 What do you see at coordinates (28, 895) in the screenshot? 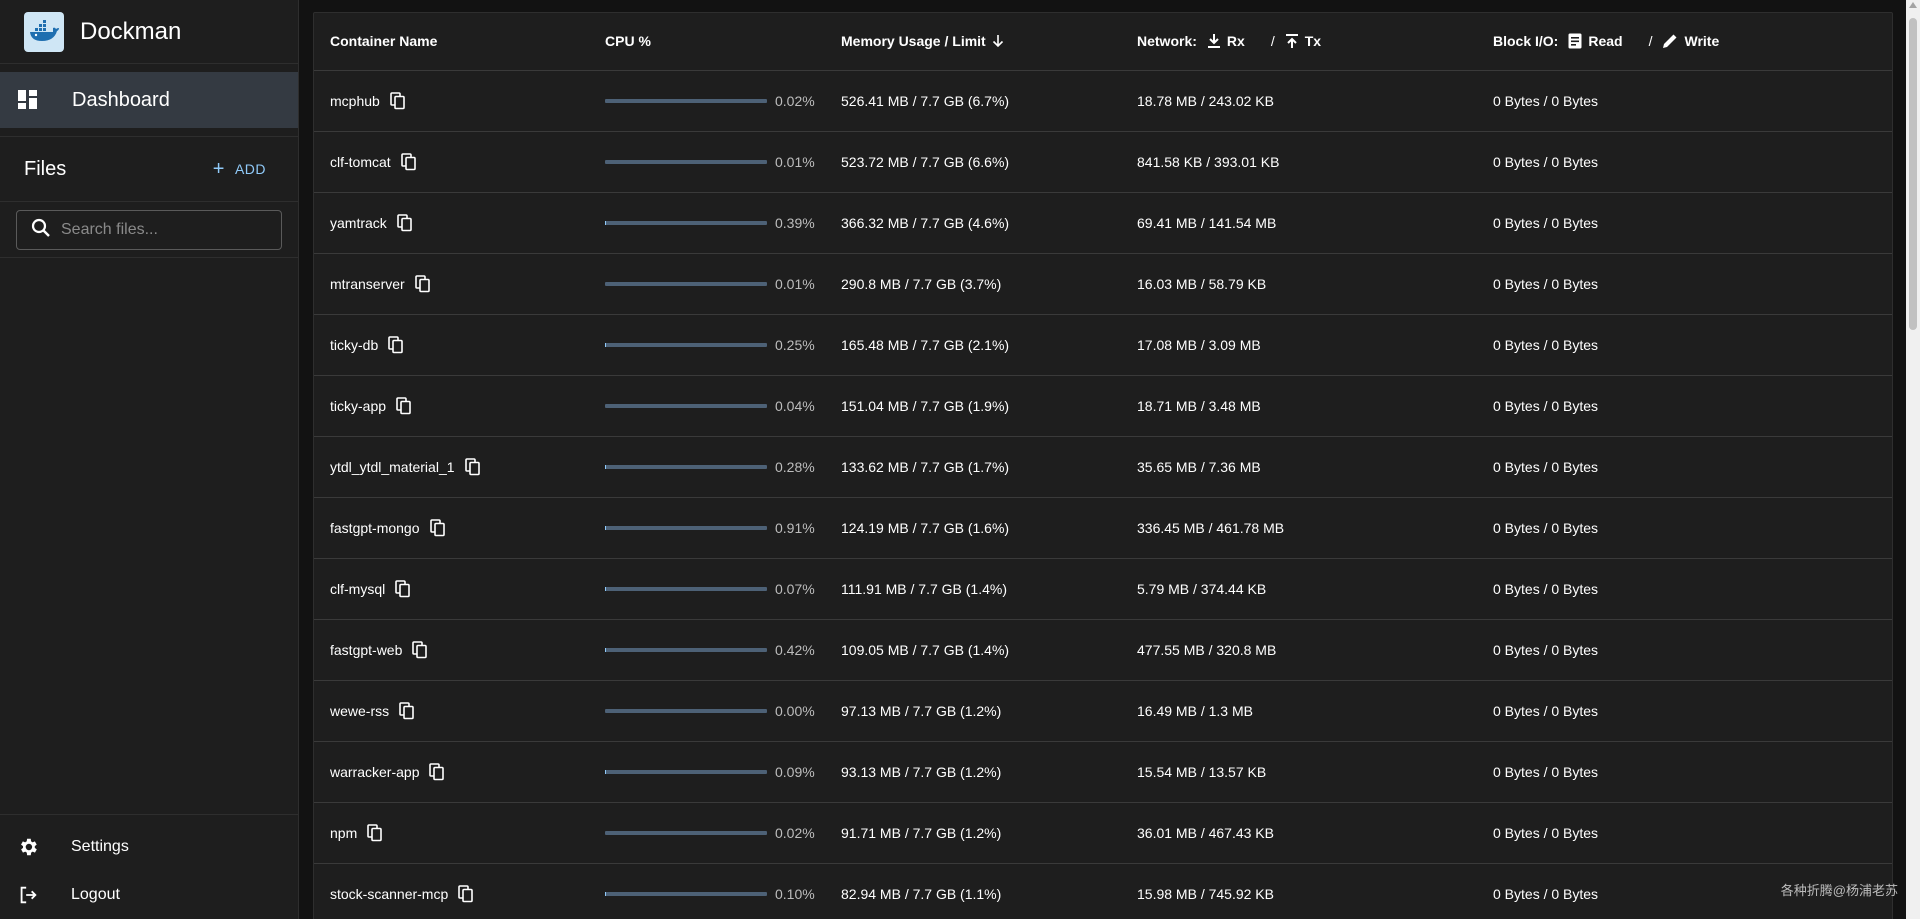
I see `logout-icon` at bounding box center [28, 895].